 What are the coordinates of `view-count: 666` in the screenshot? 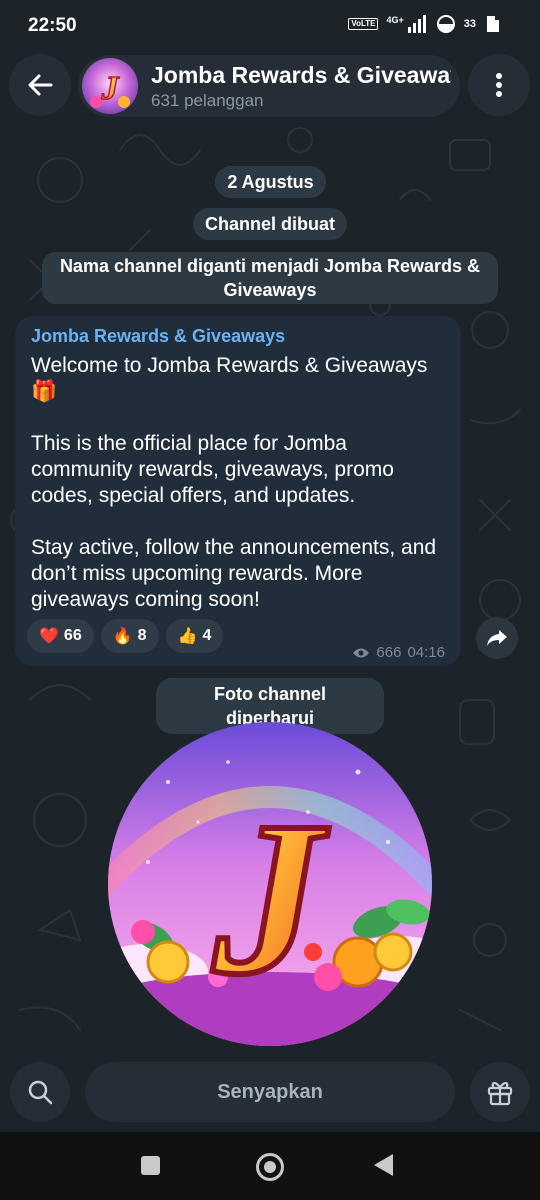 It's located at (389, 652).